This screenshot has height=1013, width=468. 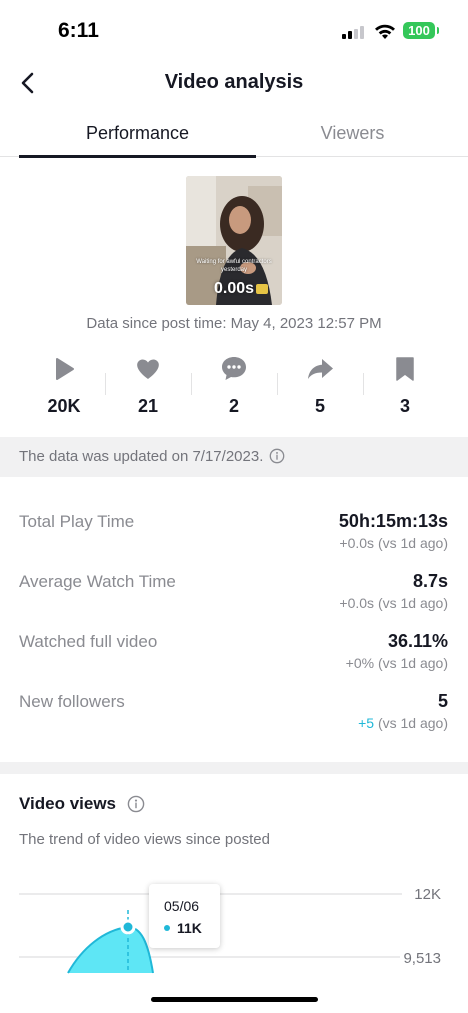 I want to click on tab-viewers: Viewers, so click(x=352, y=134).